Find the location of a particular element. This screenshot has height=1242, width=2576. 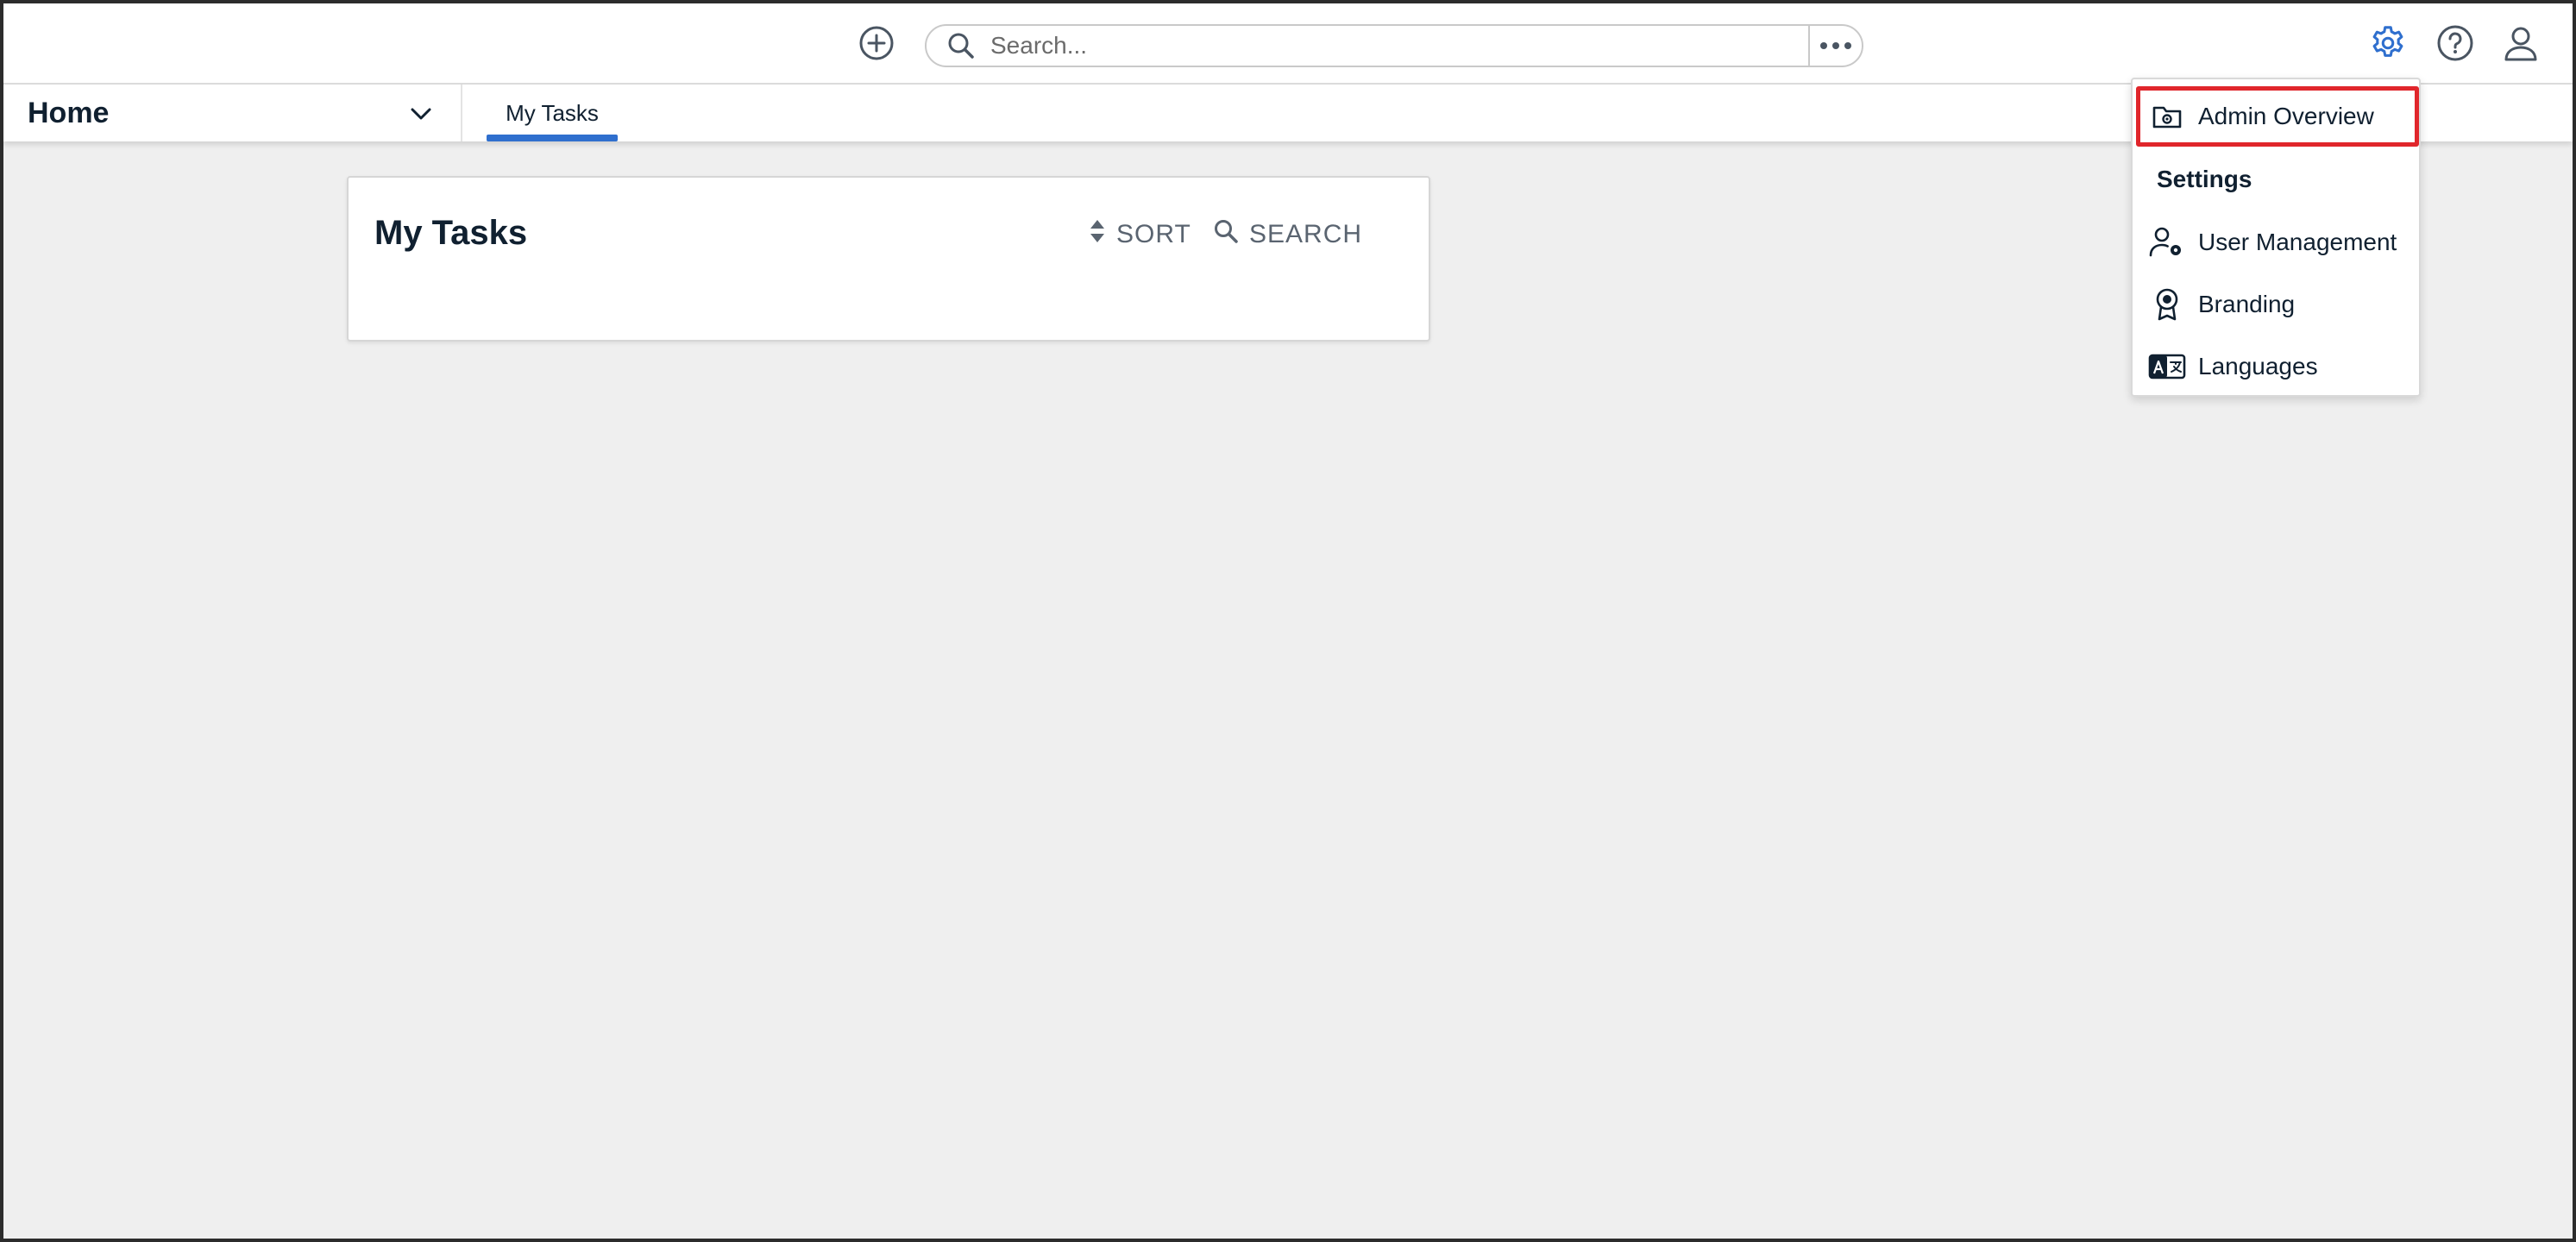

gear-icon is located at coordinates (2388, 45).